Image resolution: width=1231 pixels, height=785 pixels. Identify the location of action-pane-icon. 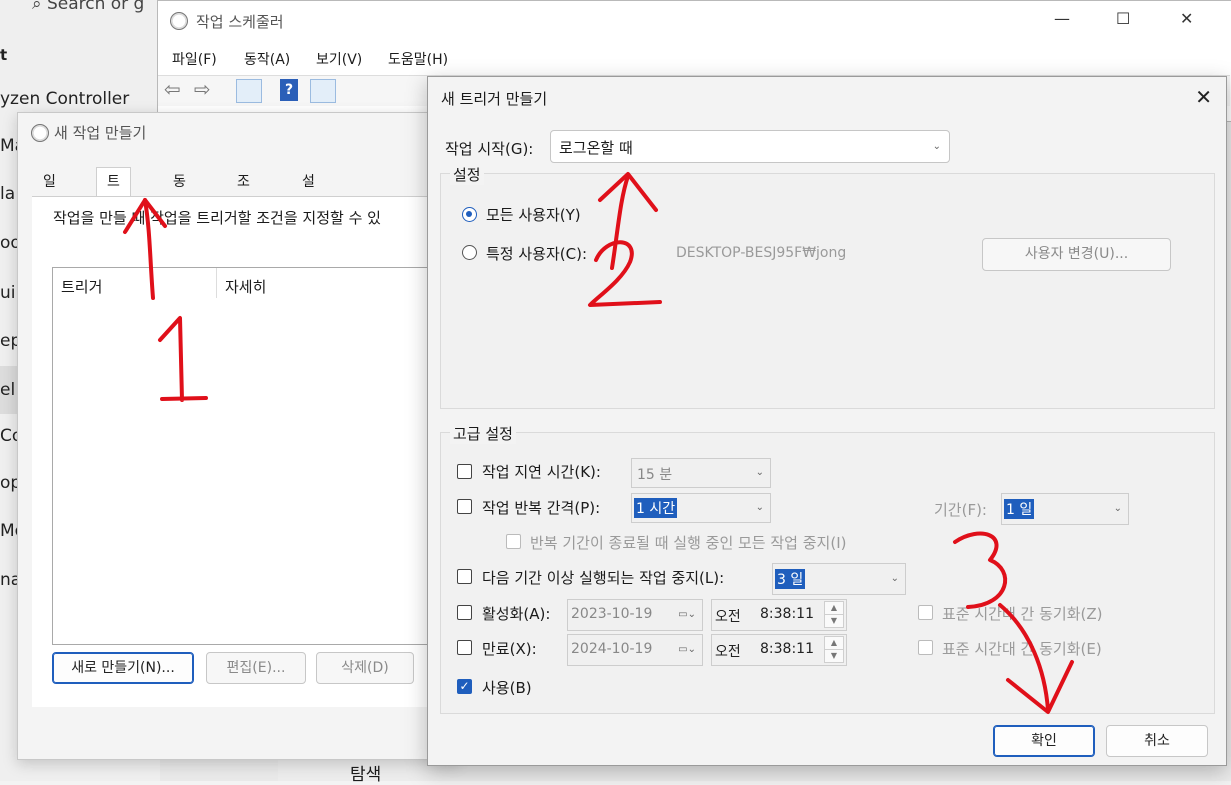
(323, 91).